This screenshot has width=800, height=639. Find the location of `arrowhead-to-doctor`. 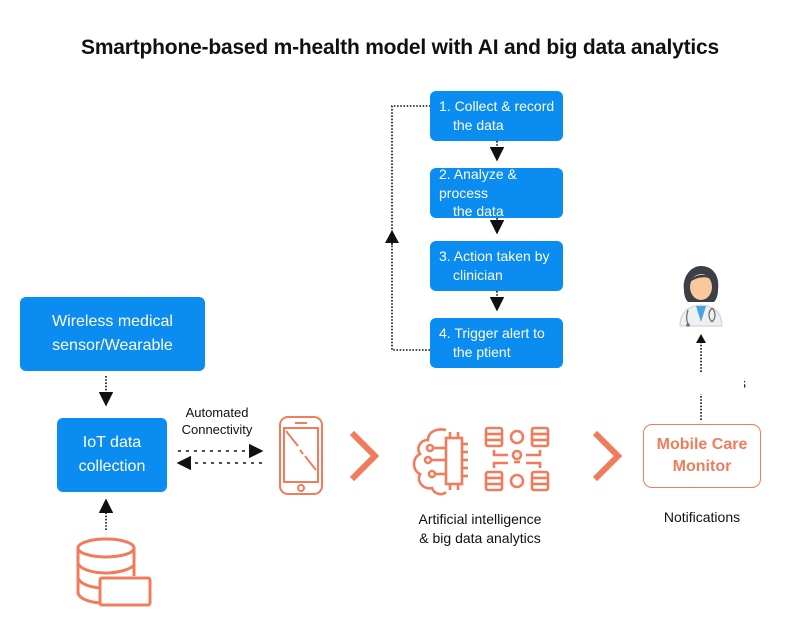

arrowhead-to-doctor is located at coordinates (701, 338).